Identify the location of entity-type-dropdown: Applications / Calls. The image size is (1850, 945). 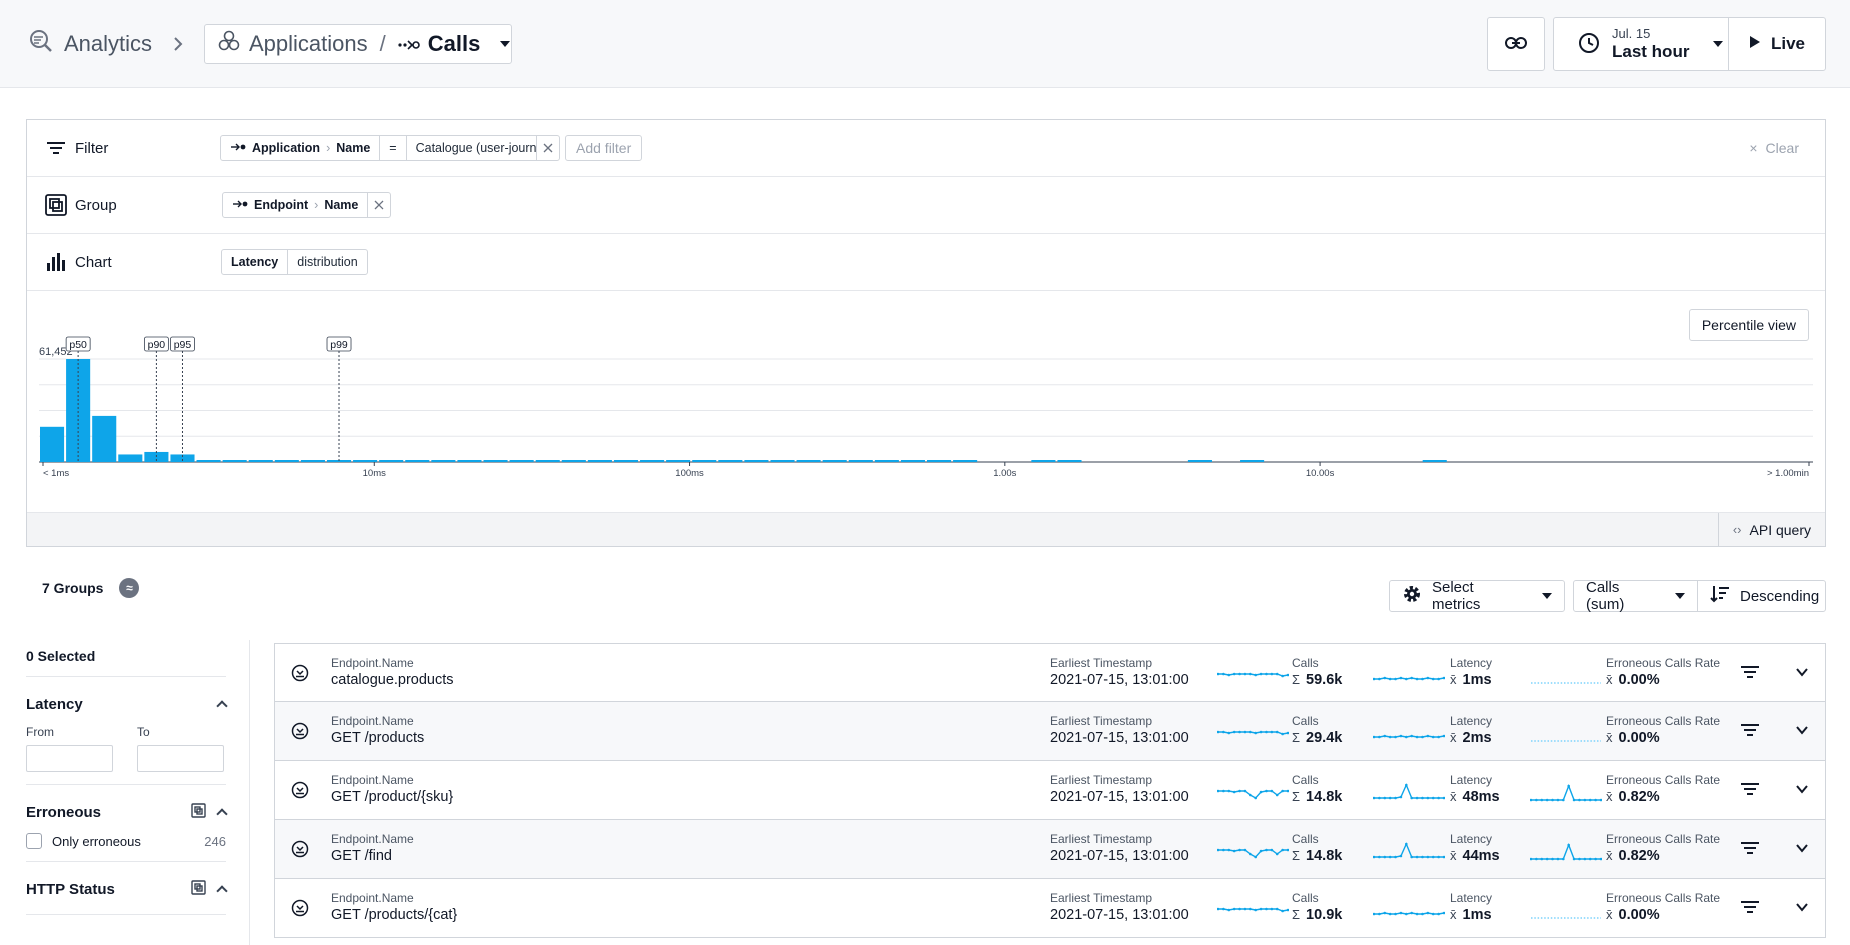
(358, 44).